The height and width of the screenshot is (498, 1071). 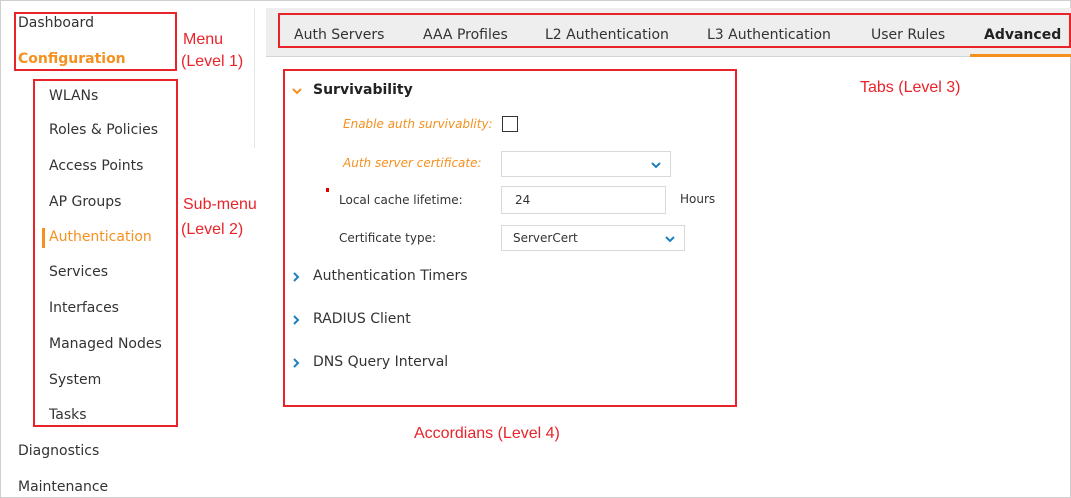 I want to click on active-indicator-bar, so click(x=43, y=238).